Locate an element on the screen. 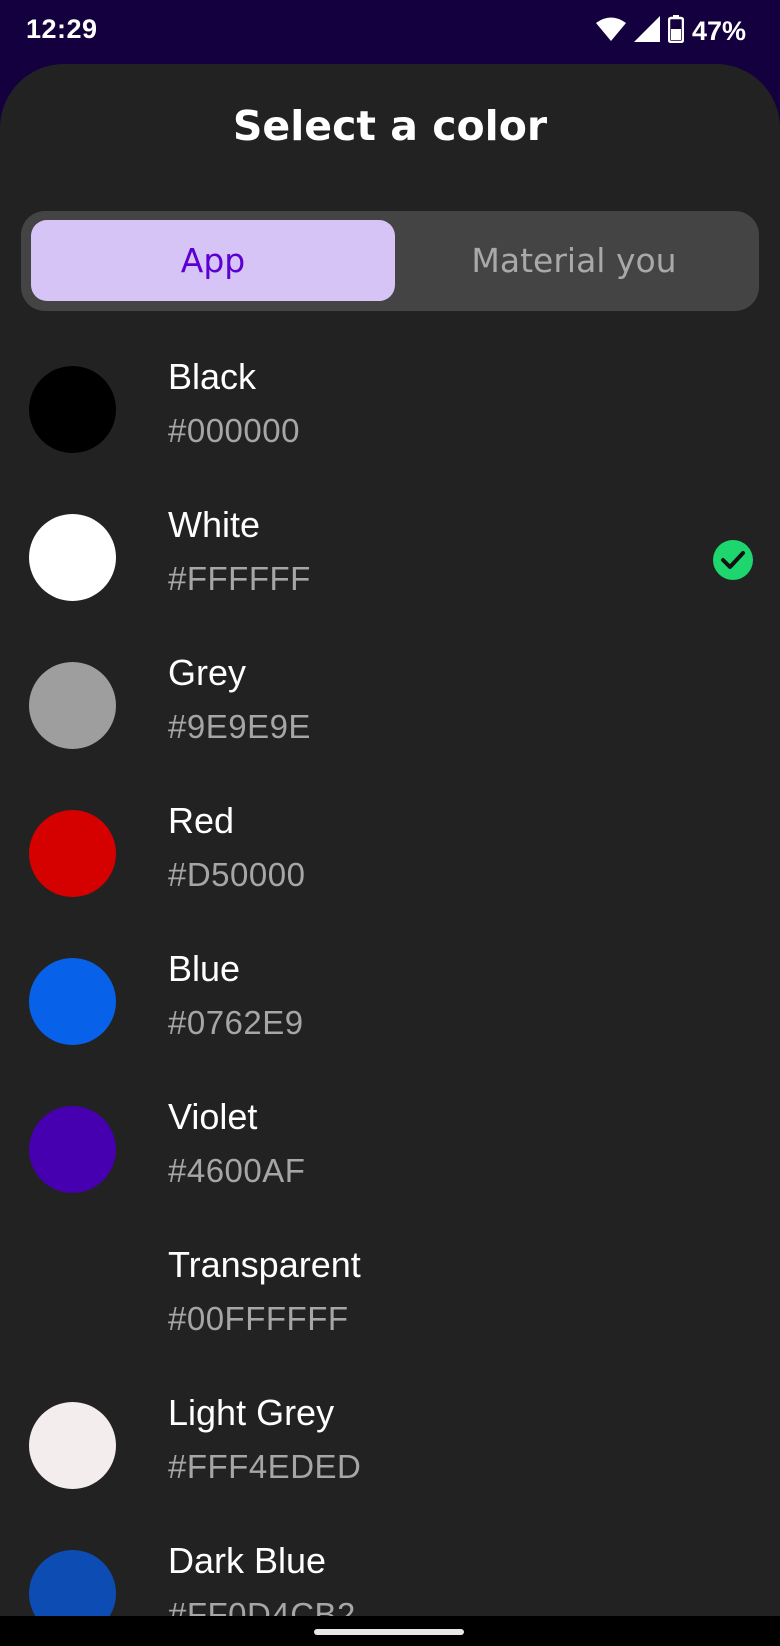 Image resolution: width=780 pixels, height=1646 pixels. color-row: Blue #0762E9 is located at coordinates (390, 1020).